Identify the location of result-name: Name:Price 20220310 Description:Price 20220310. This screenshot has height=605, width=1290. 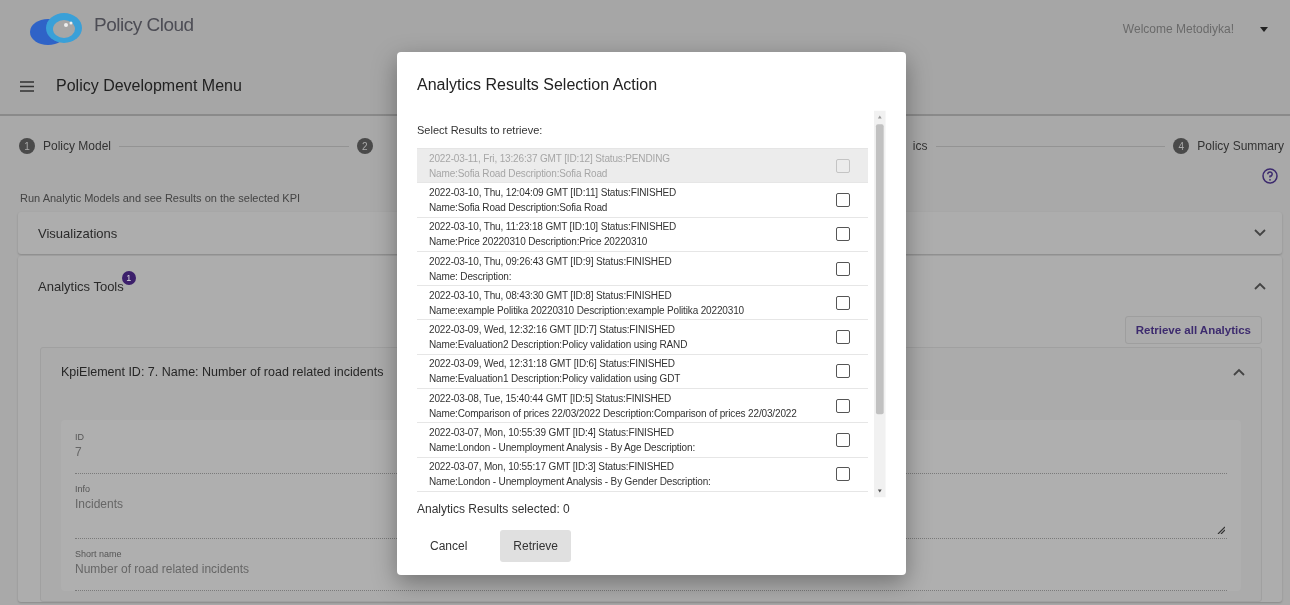
(539, 242).